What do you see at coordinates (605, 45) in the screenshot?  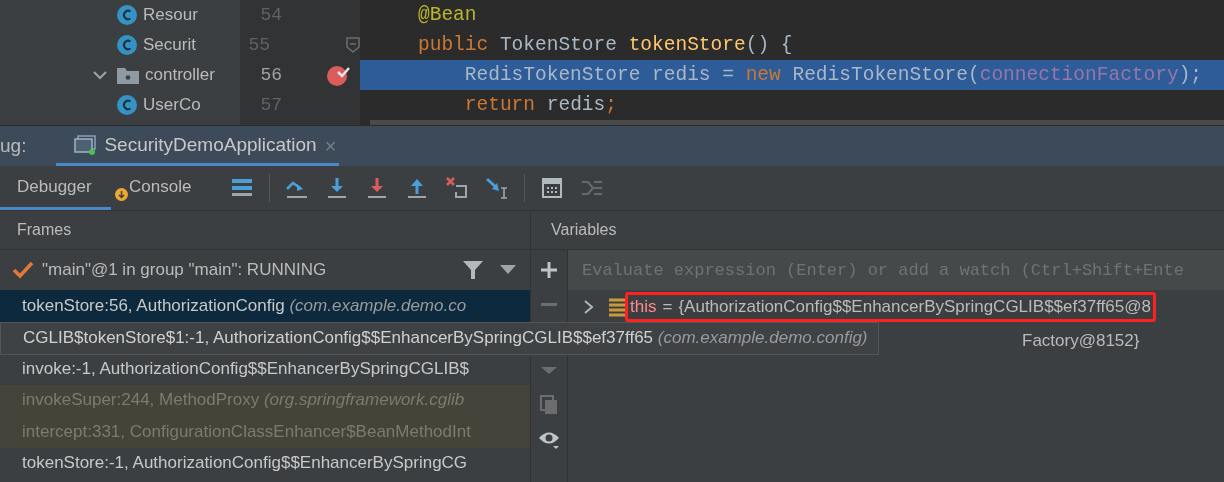 I see `code-line: public TokenStore tokenStore() {` at bounding box center [605, 45].